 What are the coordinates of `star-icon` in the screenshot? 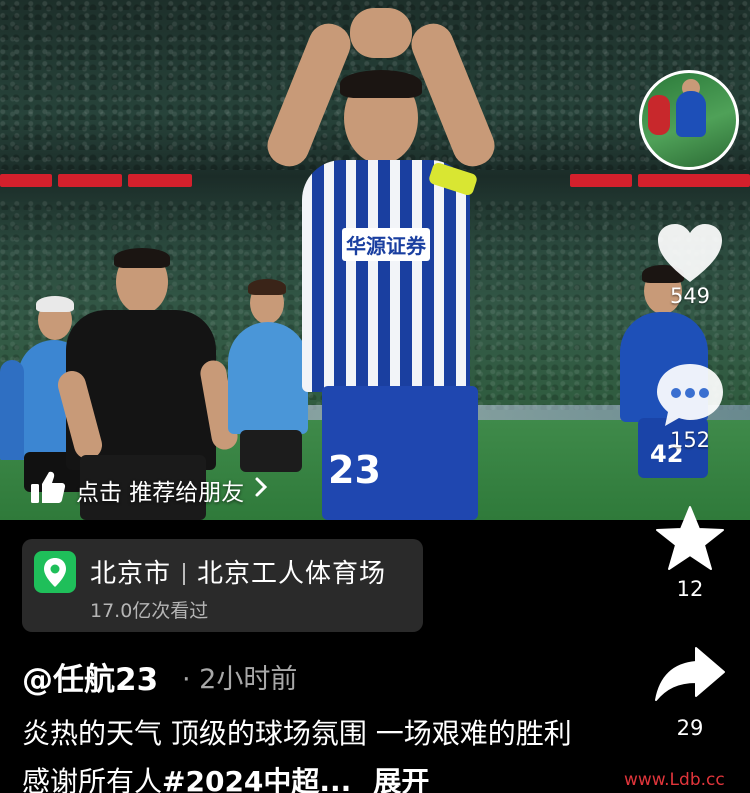 It's located at (690, 538).